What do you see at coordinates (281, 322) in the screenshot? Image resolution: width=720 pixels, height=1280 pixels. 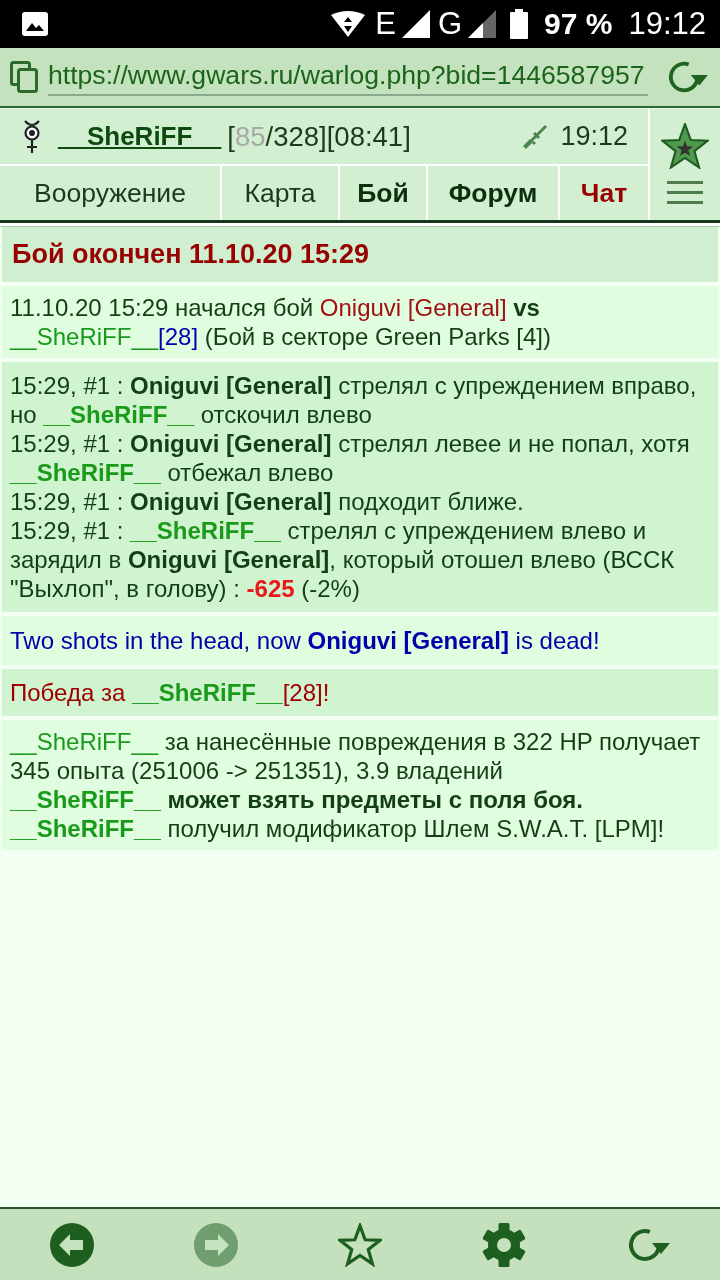 I see `battle-start-text: 11.10.20 15:29 начался бой Oniguvi [General] vs __SheRiFF__[28] (Бой в секторе Green Parks [4])` at bounding box center [281, 322].